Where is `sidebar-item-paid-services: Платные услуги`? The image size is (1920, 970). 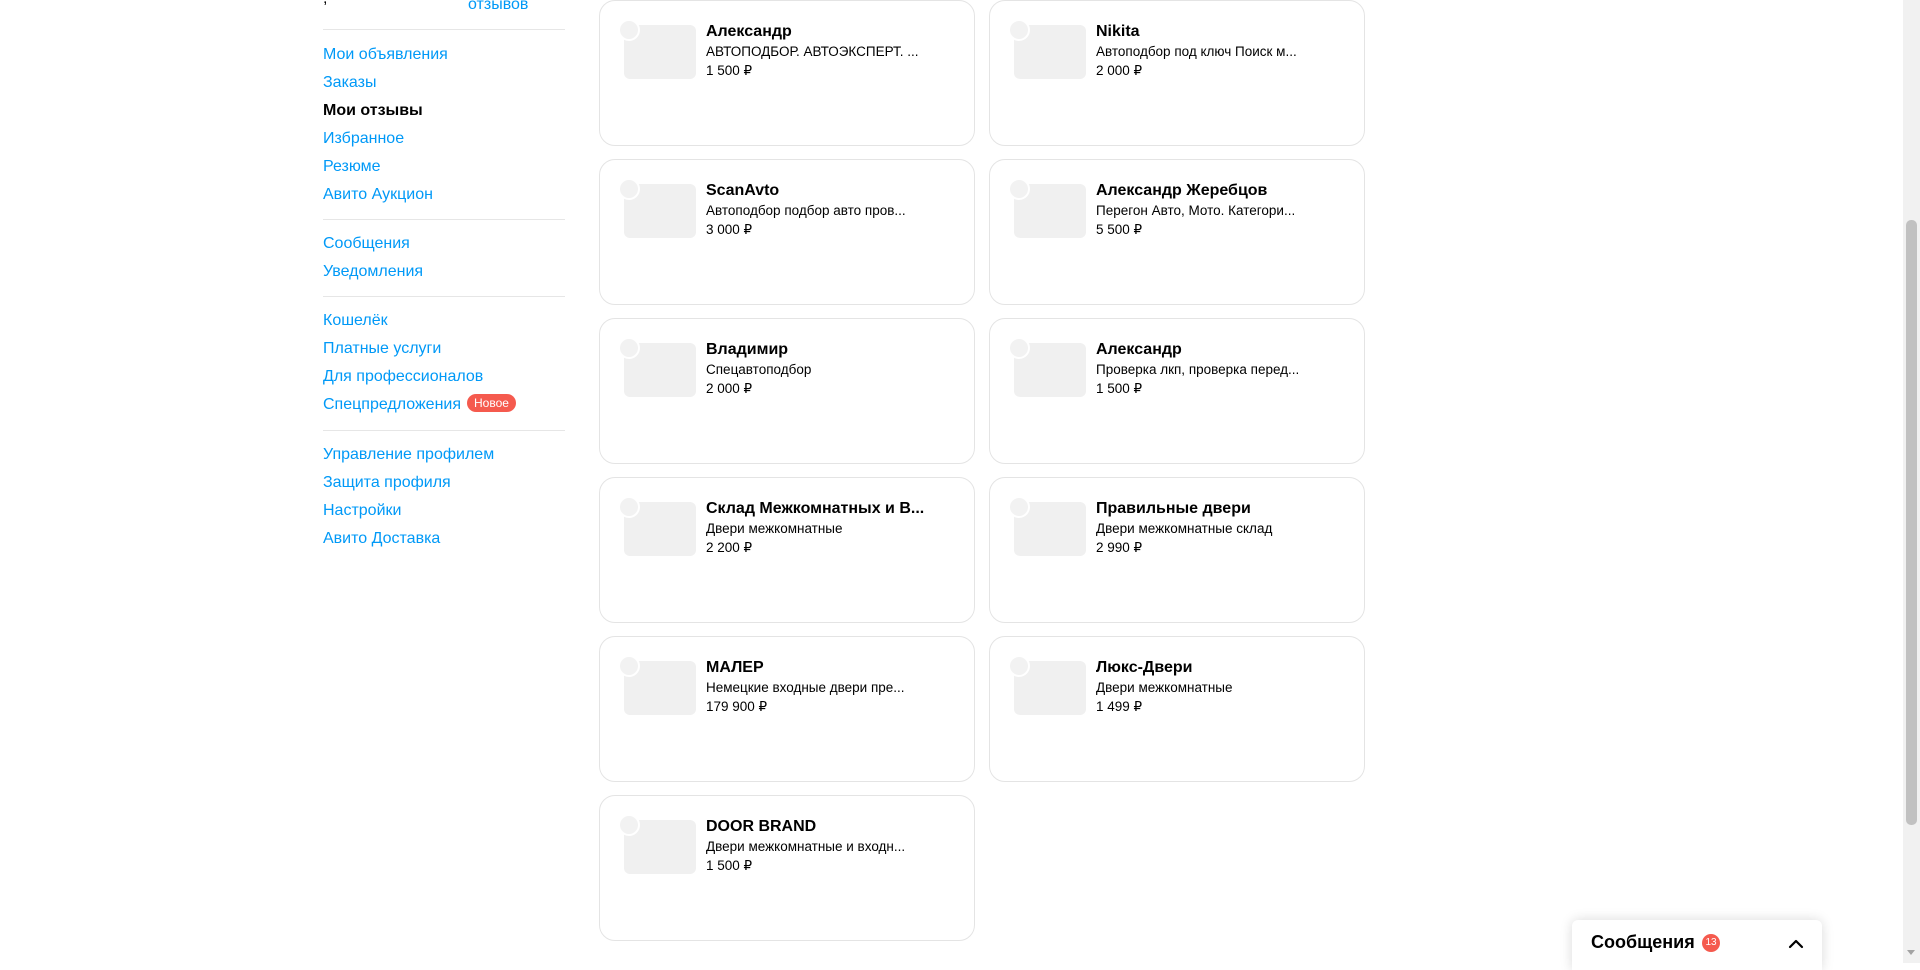
sidebar-item-paid-services: Платные услуги is located at coordinates (444, 349).